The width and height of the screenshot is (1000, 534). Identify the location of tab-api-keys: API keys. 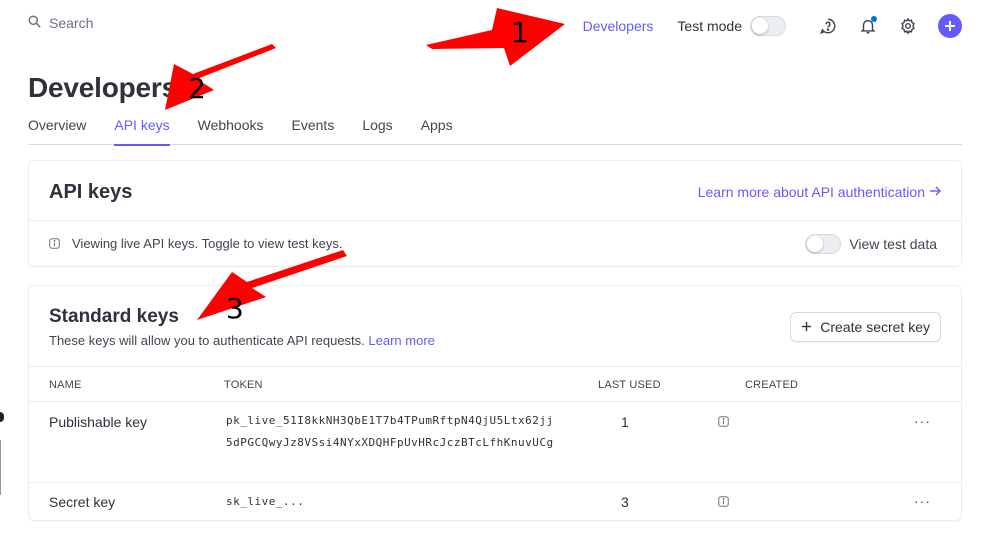
(142, 131).